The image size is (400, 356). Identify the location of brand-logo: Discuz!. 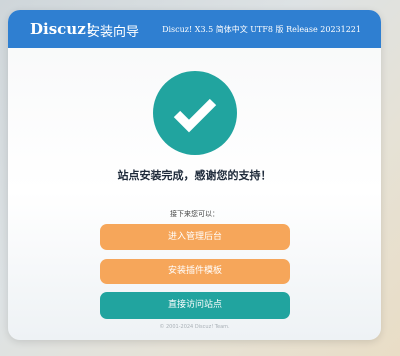
(61, 29).